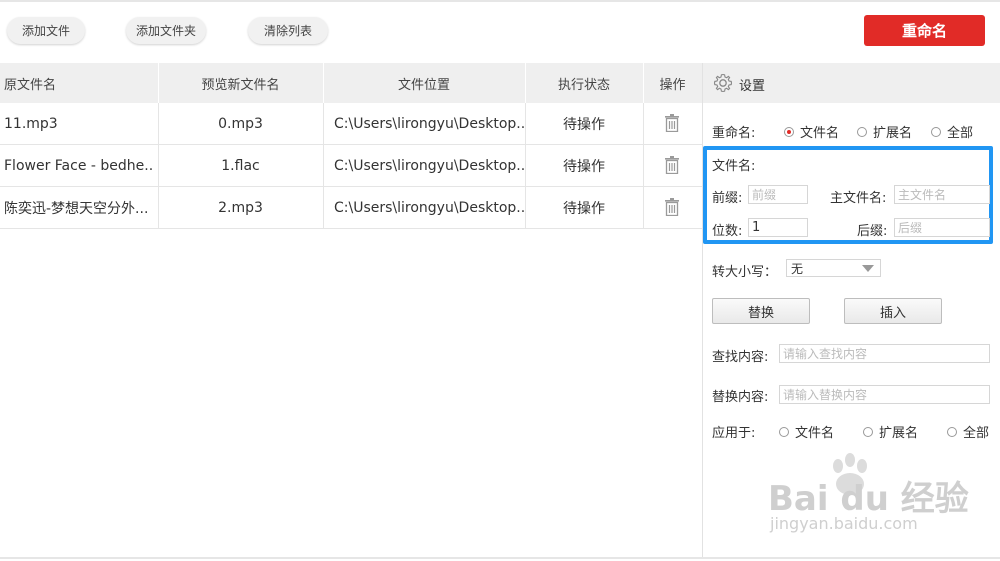 The width and height of the screenshot is (1000, 561). Describe the element at coordinates (240, 123) in the screenshot. I see `preview-filename: 0.mp3` at that location.